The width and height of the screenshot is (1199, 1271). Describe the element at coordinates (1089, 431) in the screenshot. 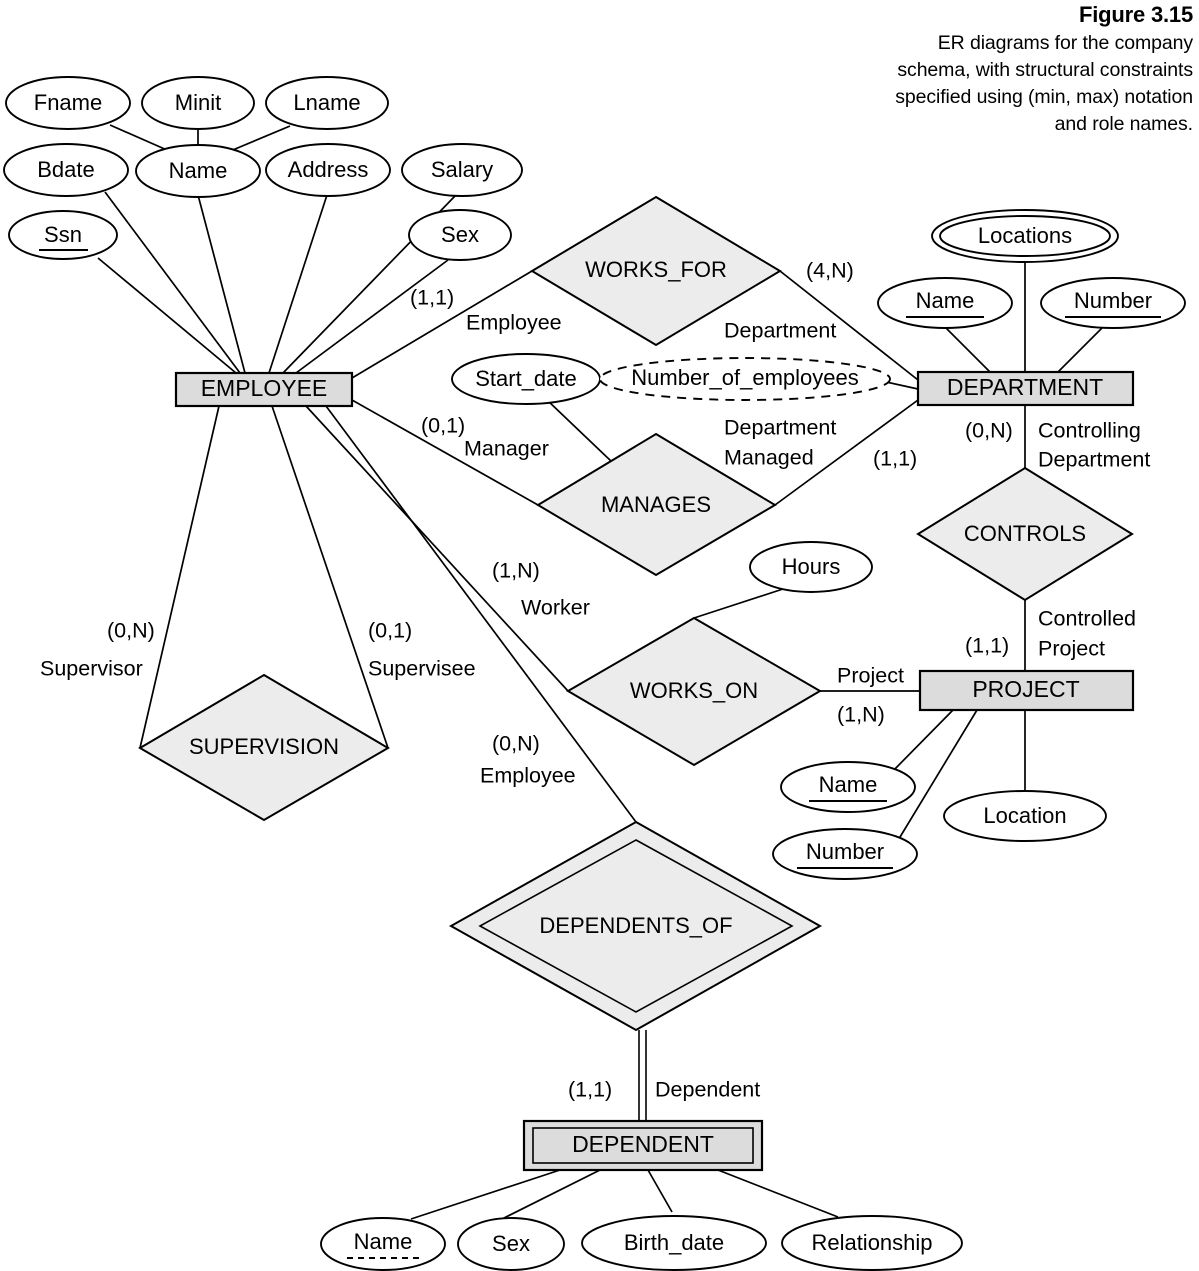

I see `role-controls-controlling-line1: Controlling` at that location.